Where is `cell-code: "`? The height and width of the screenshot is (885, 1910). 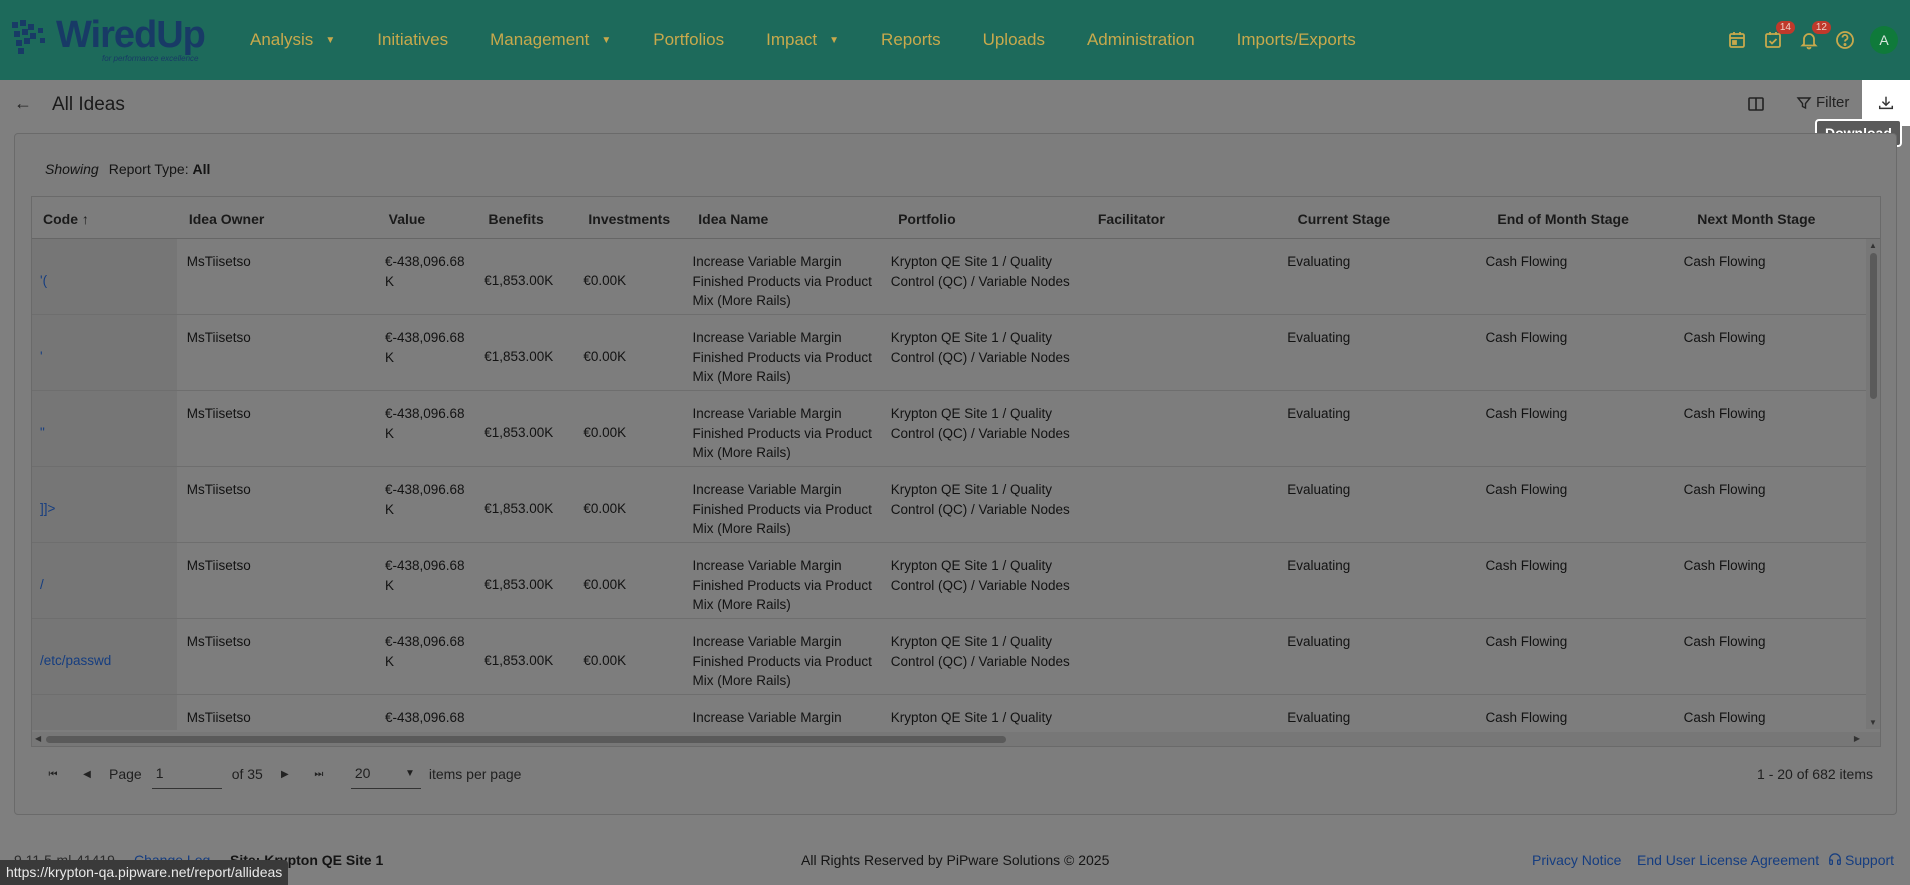
cell-code: " is located at coordinates (104, 428).